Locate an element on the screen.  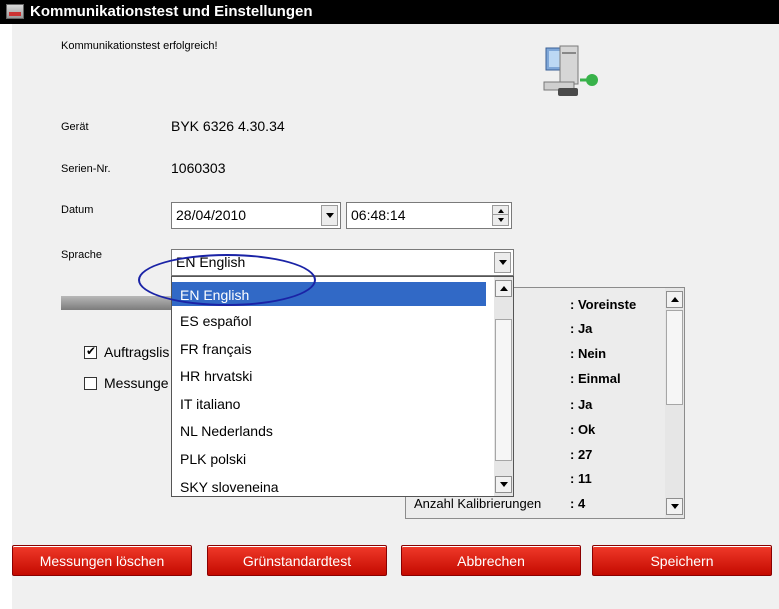
delete-measurements-button: Messungen löschen is located at coordinates (102, 560).